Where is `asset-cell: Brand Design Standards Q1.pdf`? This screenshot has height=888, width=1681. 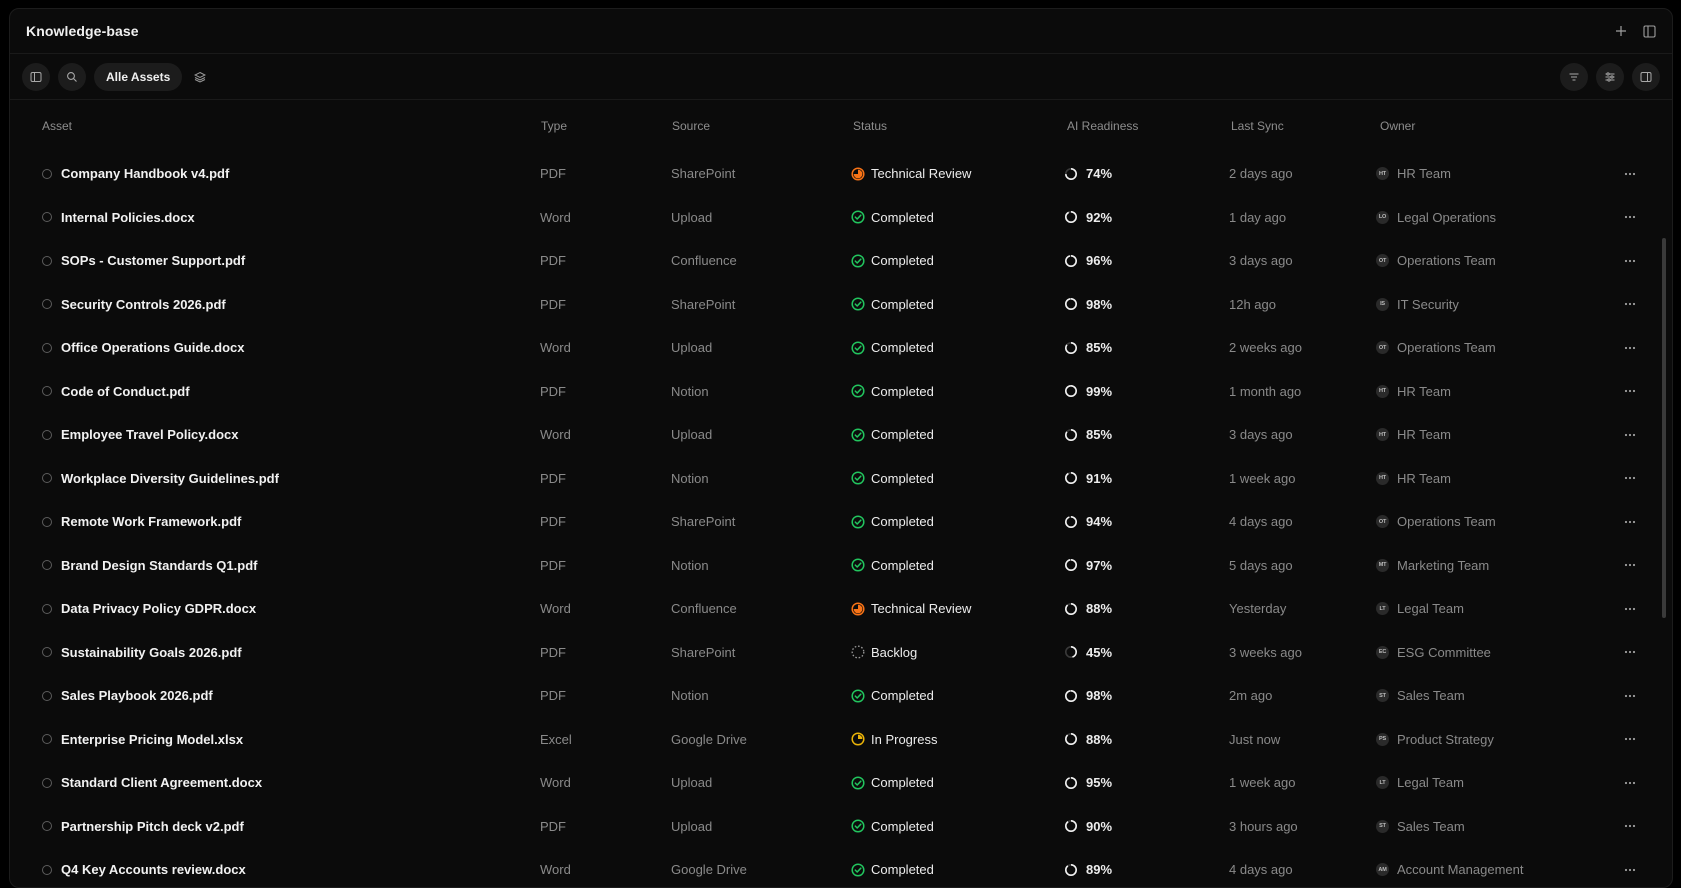
asset-cell: Brand Design Standards Q1.pdf is located at coordinates (149, 565).